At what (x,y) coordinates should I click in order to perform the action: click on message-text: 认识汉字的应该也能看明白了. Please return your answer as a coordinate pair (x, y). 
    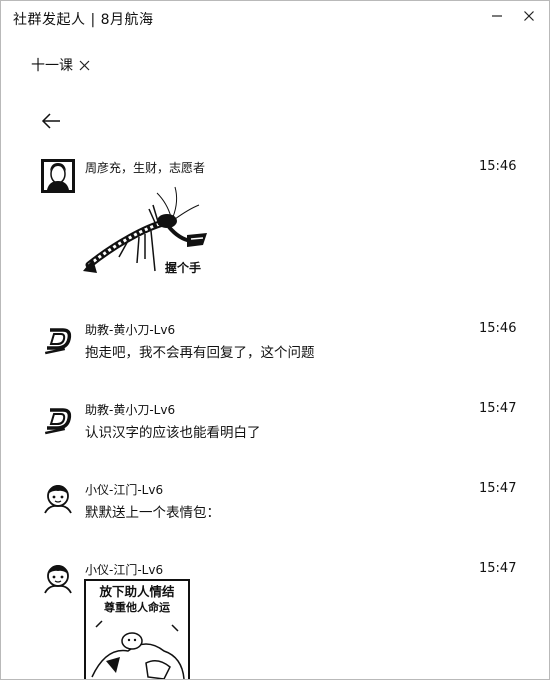
    Looking at the image, I should click on (173, 431).